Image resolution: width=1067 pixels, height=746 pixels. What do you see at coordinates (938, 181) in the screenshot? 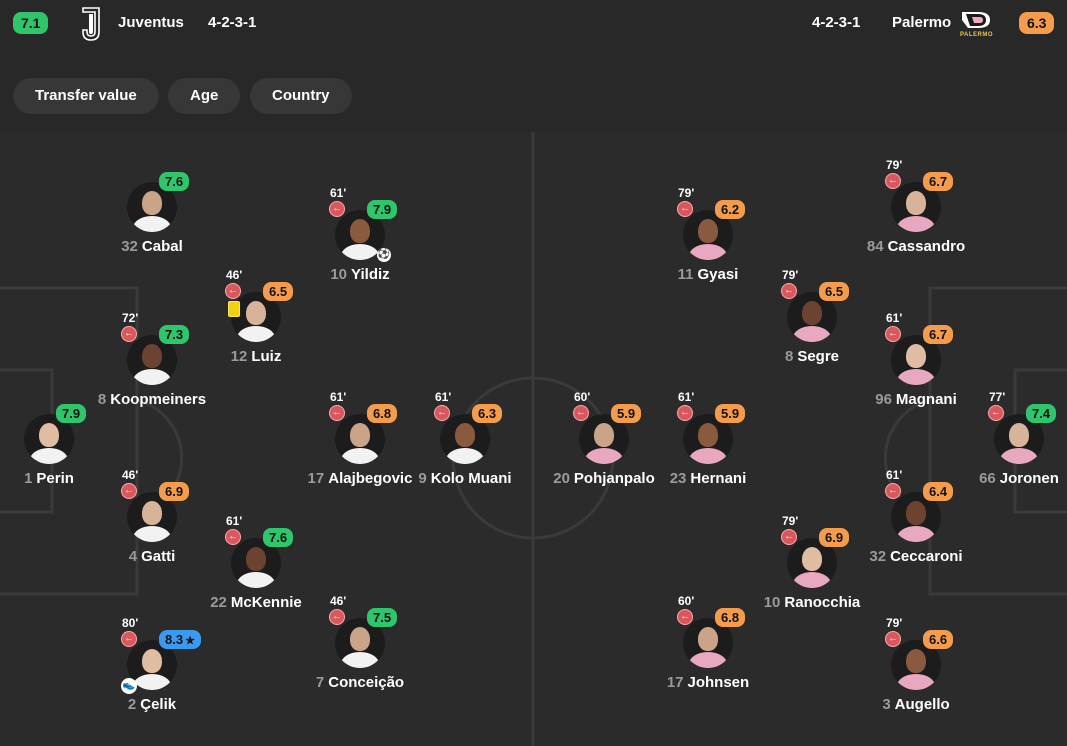
I see `player-rating: 6.7` at bounding box center [938, 181].